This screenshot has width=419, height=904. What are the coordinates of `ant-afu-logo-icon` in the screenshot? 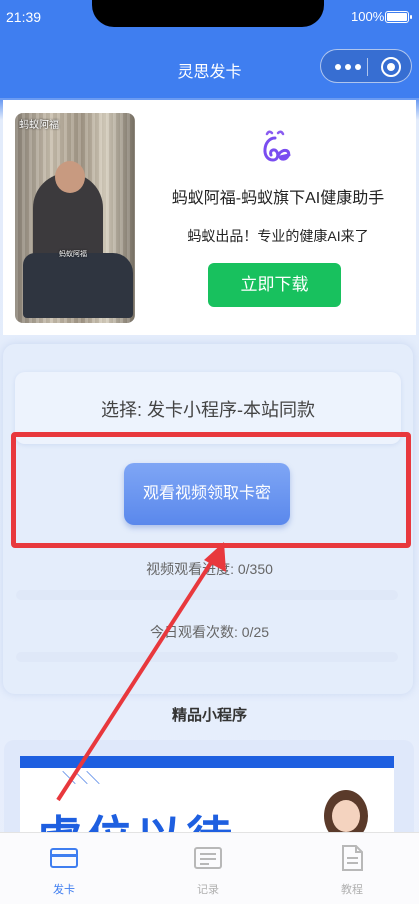 It's located at (277, 146).